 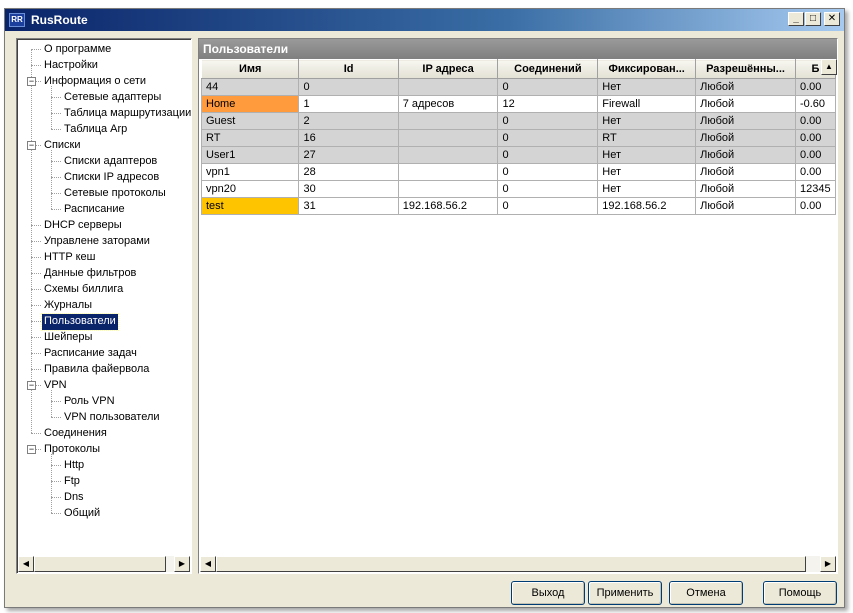 I want to click on table-row: vpn20 30 0 Нет Любой 12345, so click(x=518, y=189).